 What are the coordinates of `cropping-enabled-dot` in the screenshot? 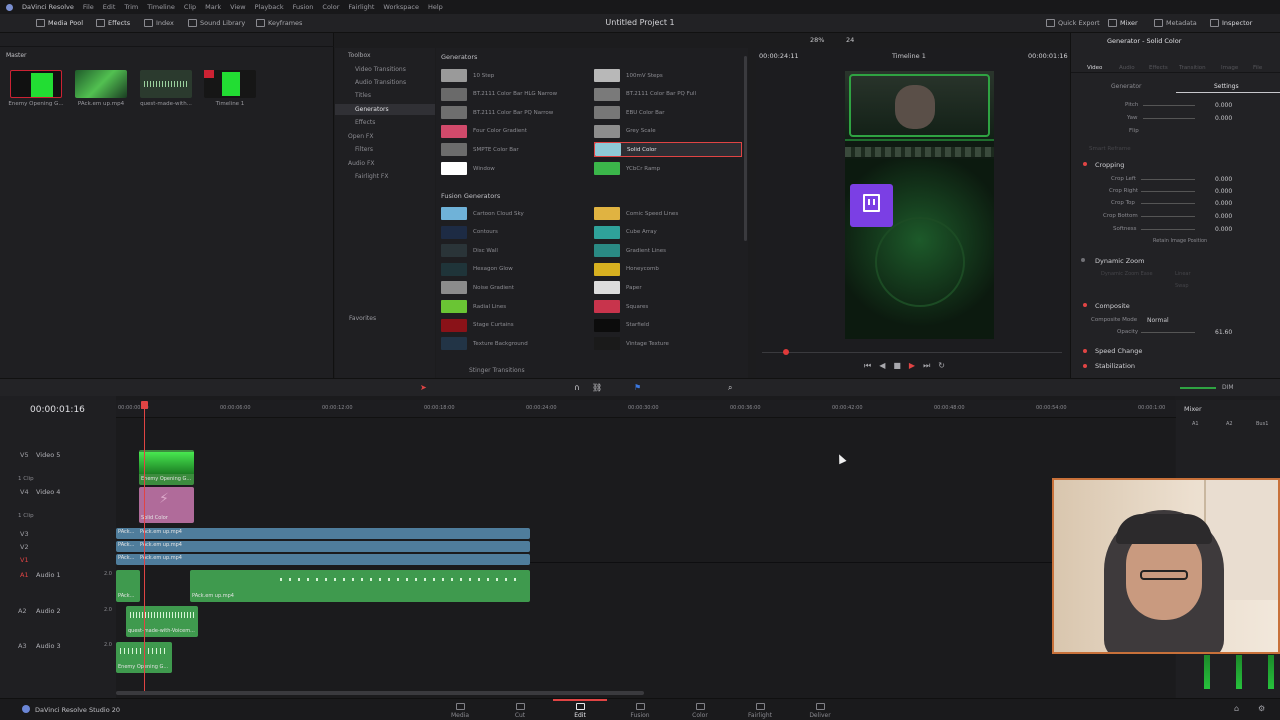 It's located at (1085, 164).